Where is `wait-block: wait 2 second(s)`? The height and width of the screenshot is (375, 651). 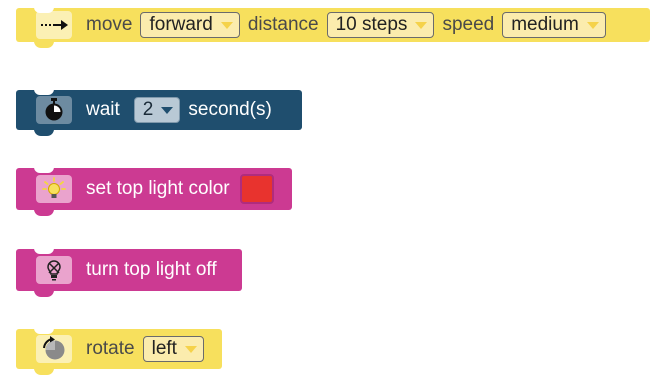
wait-block: wait 2 second(s) is located at coordinates (159, 112).